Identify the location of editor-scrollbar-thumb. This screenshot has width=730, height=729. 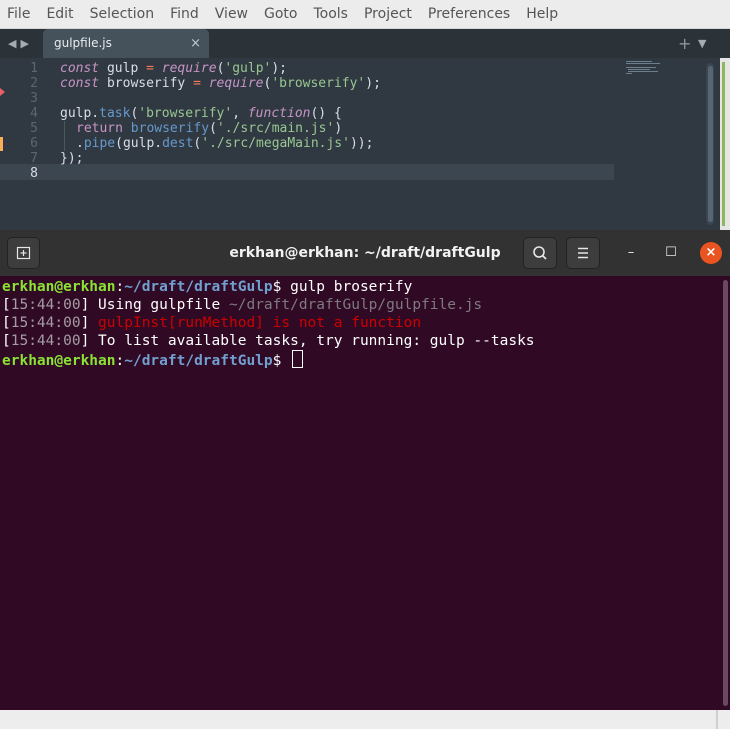
(710, 144).